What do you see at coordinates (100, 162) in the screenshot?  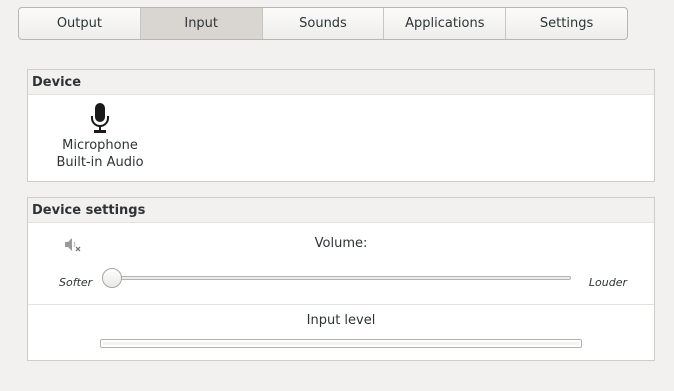 I see `device-description: Built-in Audio` at bounding box center [100, 162].